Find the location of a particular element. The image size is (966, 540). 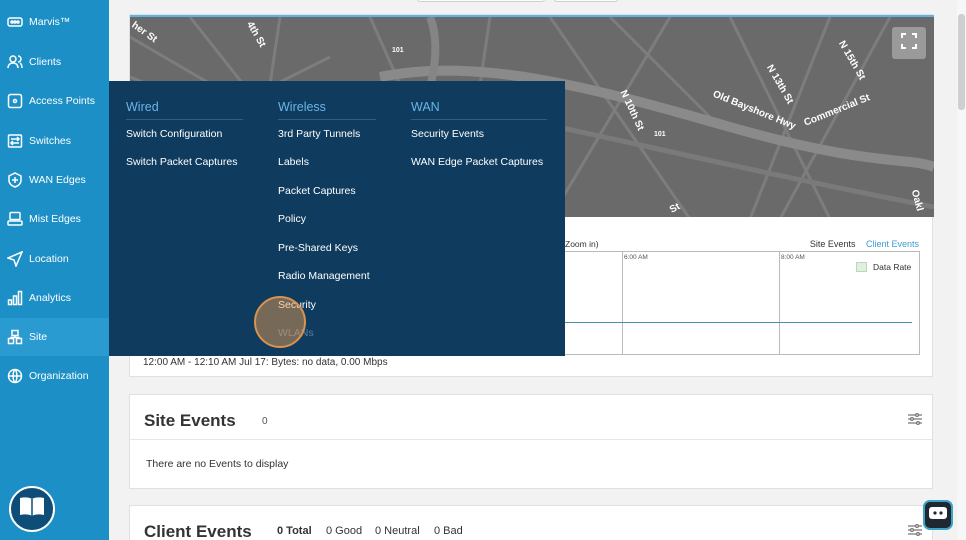

card-divider is located at coordinates (531, 439).